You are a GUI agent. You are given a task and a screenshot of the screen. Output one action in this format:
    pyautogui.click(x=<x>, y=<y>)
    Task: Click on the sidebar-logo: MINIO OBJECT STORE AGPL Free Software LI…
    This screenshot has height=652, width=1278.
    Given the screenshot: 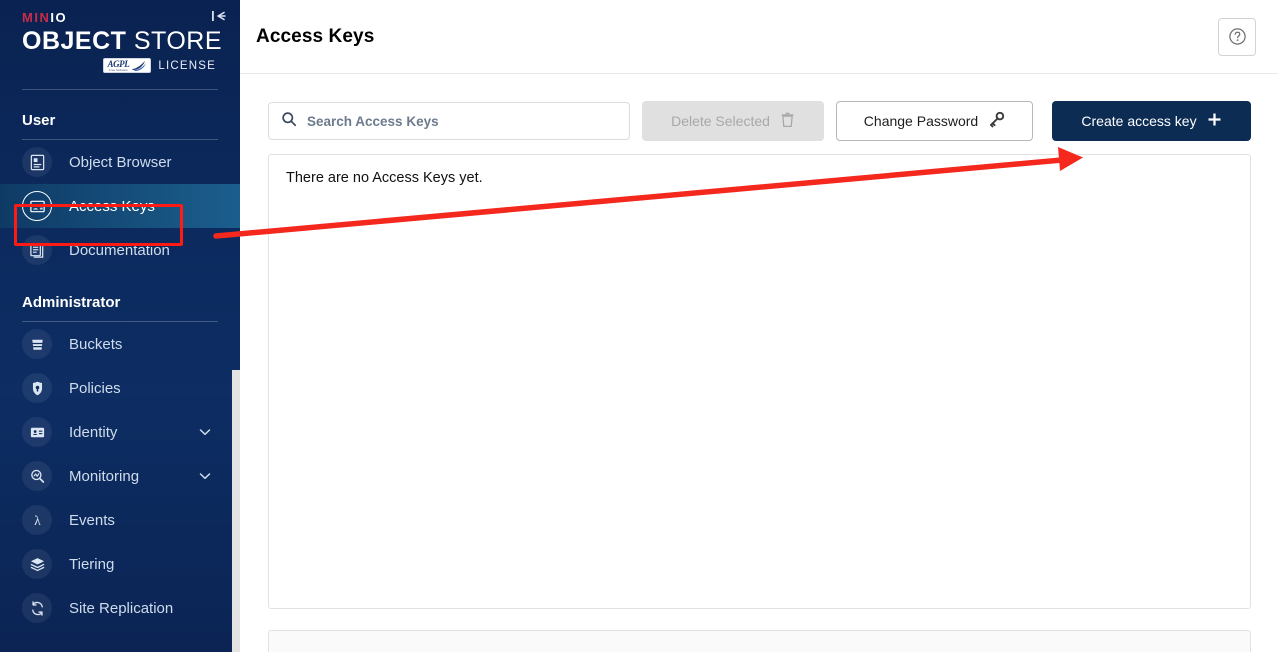 What is the action you would take?
    pyautogui.click(x=120, y=36)
    